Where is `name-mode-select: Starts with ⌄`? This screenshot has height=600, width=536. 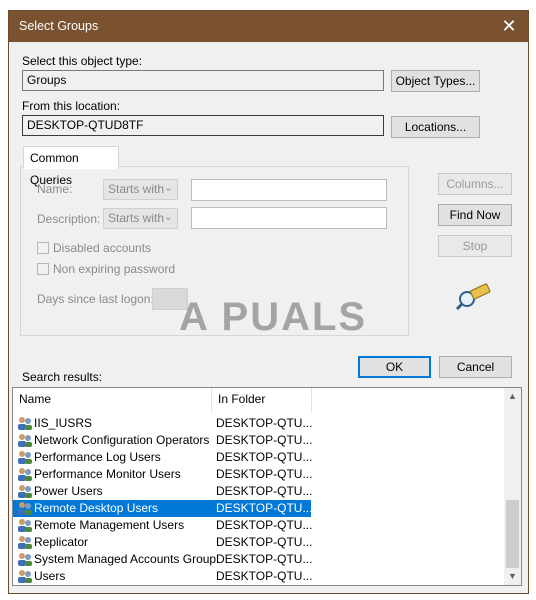
name-mode-select: Starts with ⌄ is located at coordinates (140, 189).